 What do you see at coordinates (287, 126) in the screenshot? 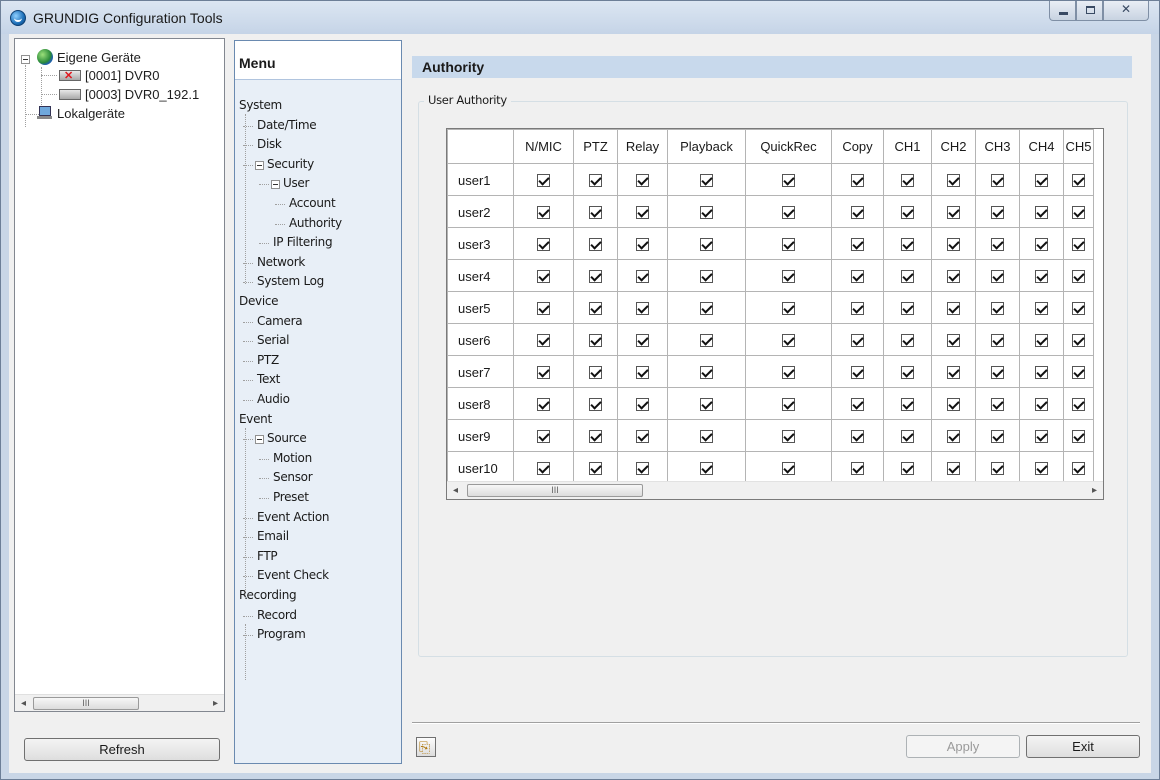
I see `menu-item-date-time: Date/Time` at bounding box center [287, 126].